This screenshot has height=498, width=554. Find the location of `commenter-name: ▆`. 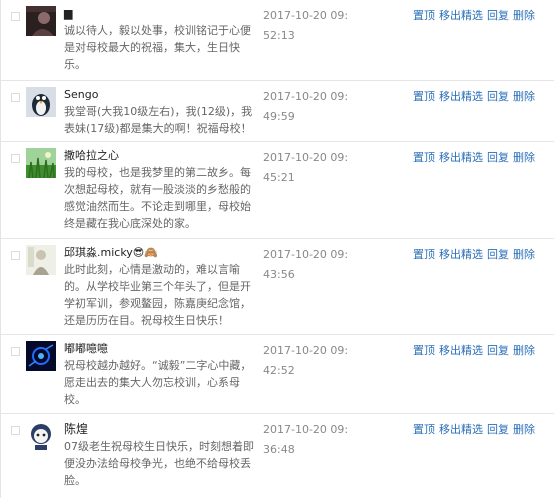

commenter-name: ▆ is located at coordinates (68, 13).